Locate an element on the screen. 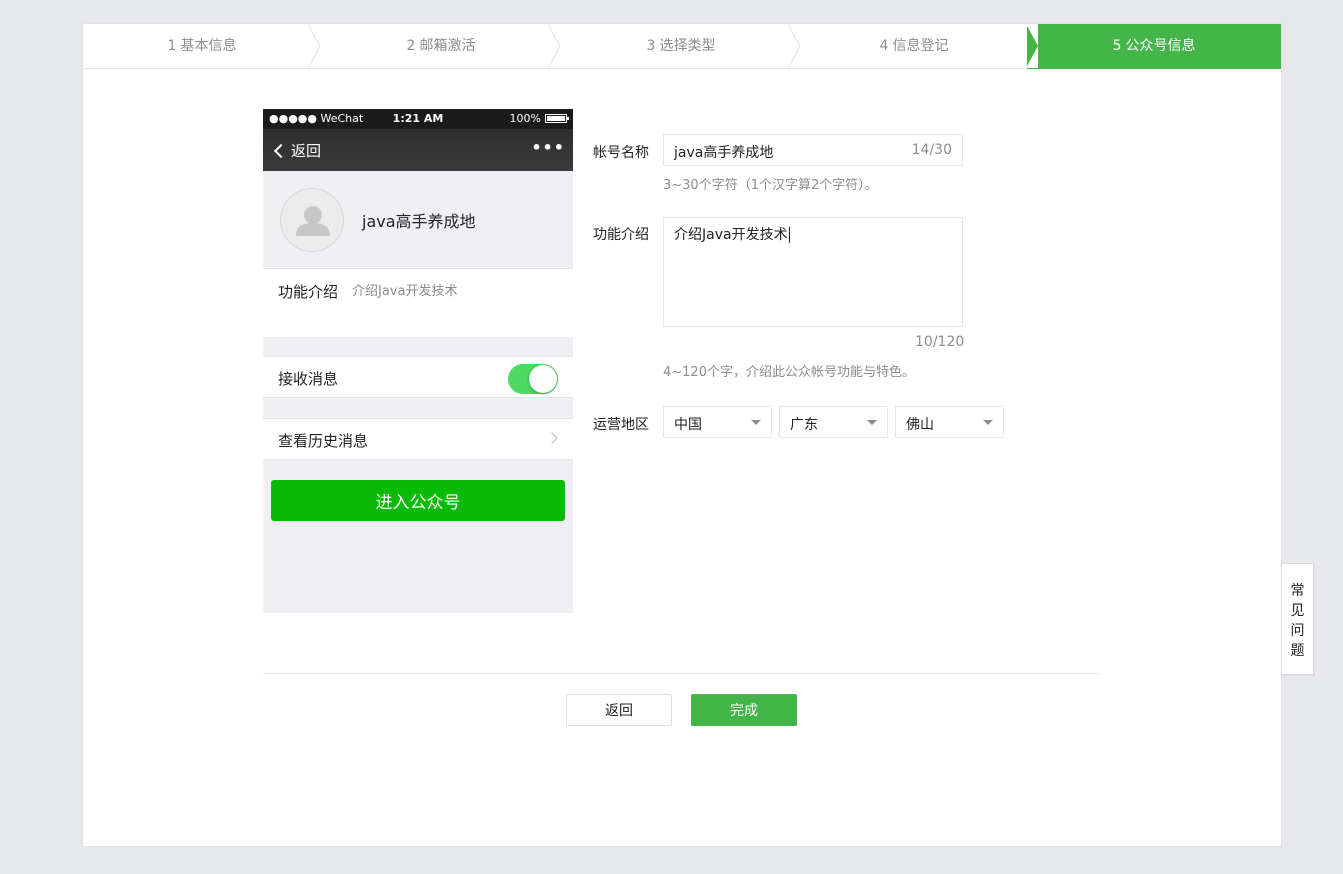  city-select: 佛山 is located at coordinates (949, 422).